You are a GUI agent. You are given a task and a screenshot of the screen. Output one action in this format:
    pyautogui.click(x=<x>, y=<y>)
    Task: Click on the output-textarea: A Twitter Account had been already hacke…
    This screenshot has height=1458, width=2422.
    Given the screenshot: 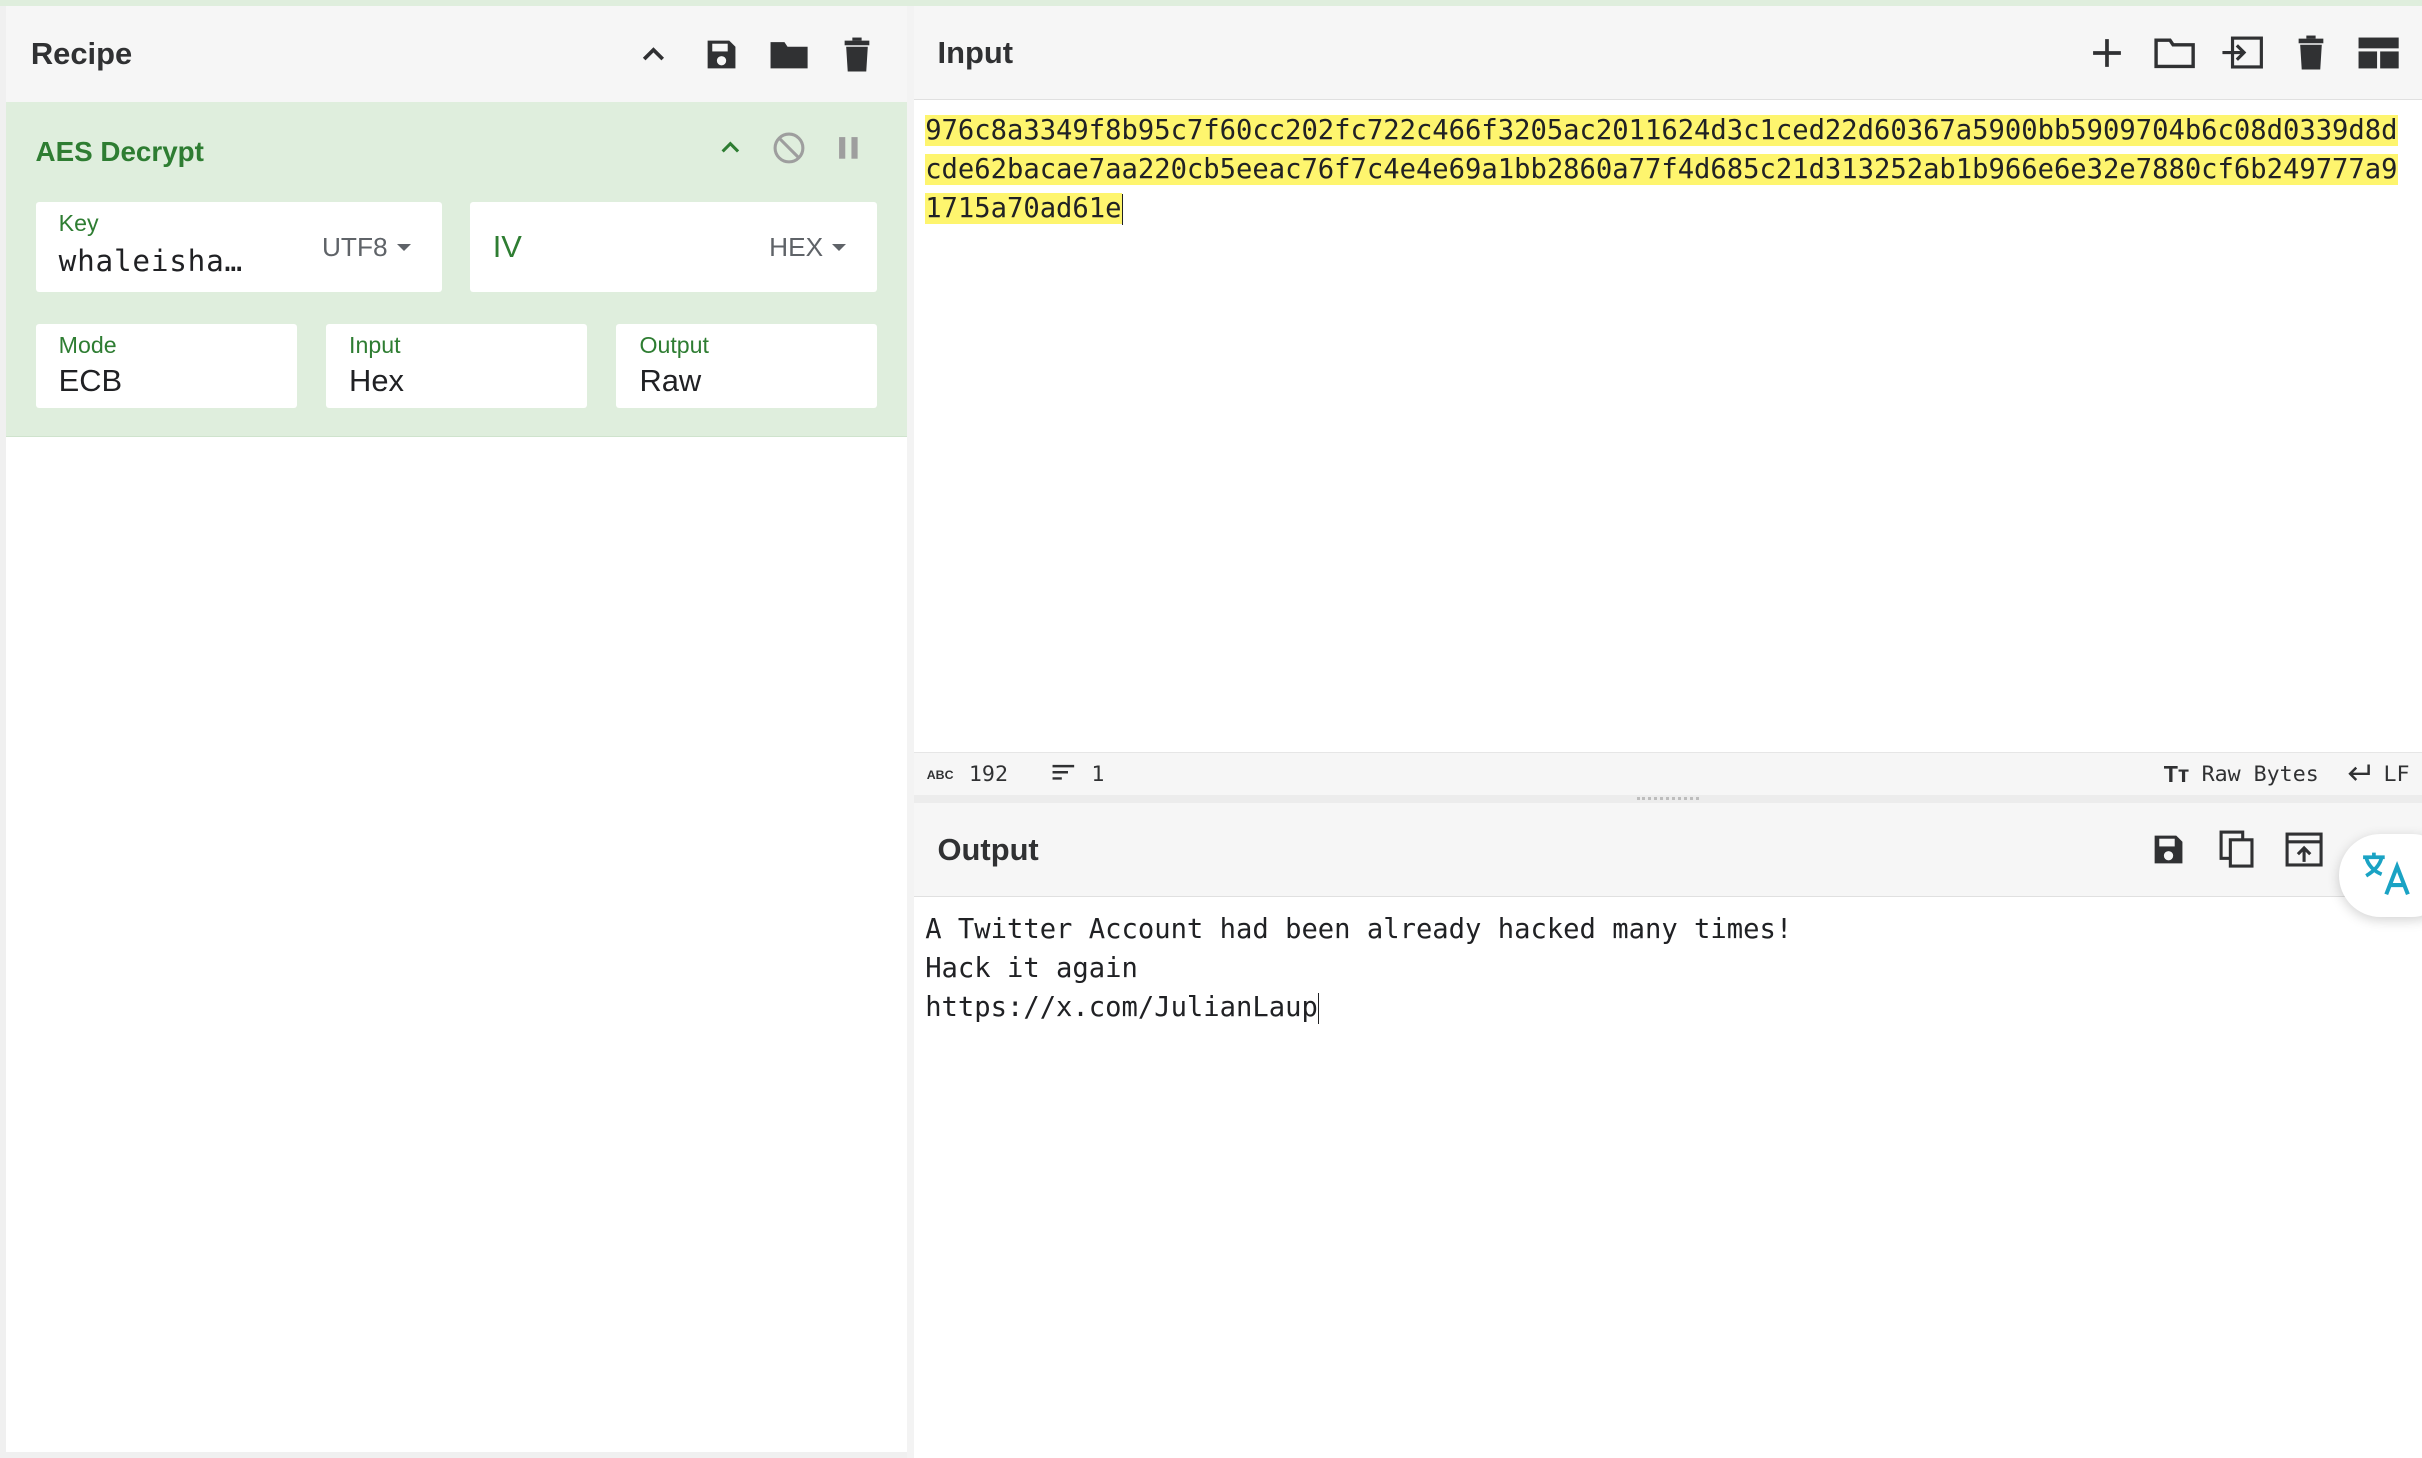 What is the action you would take?
    pyautogui.click(x=1668, y=962)
    